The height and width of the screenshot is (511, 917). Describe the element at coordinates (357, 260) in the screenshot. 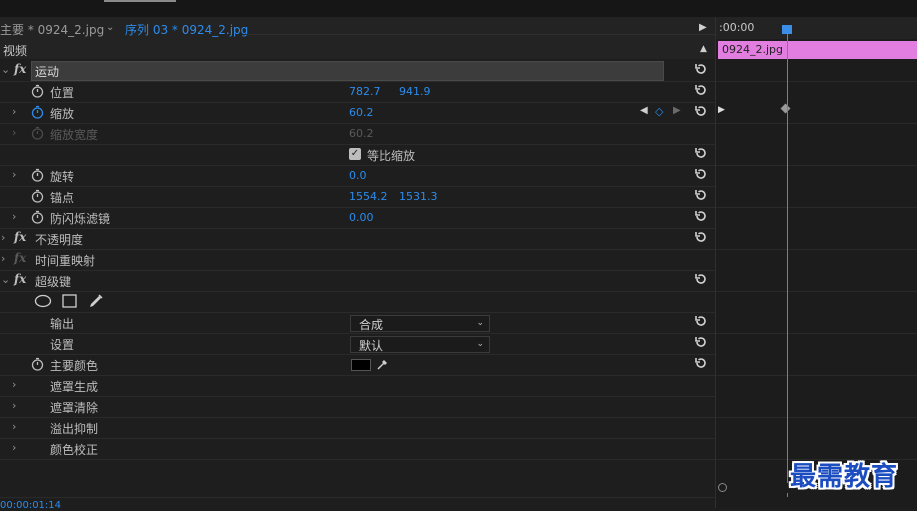

I see `effect-row-time-remap: › fx 时间重映射` at that location.